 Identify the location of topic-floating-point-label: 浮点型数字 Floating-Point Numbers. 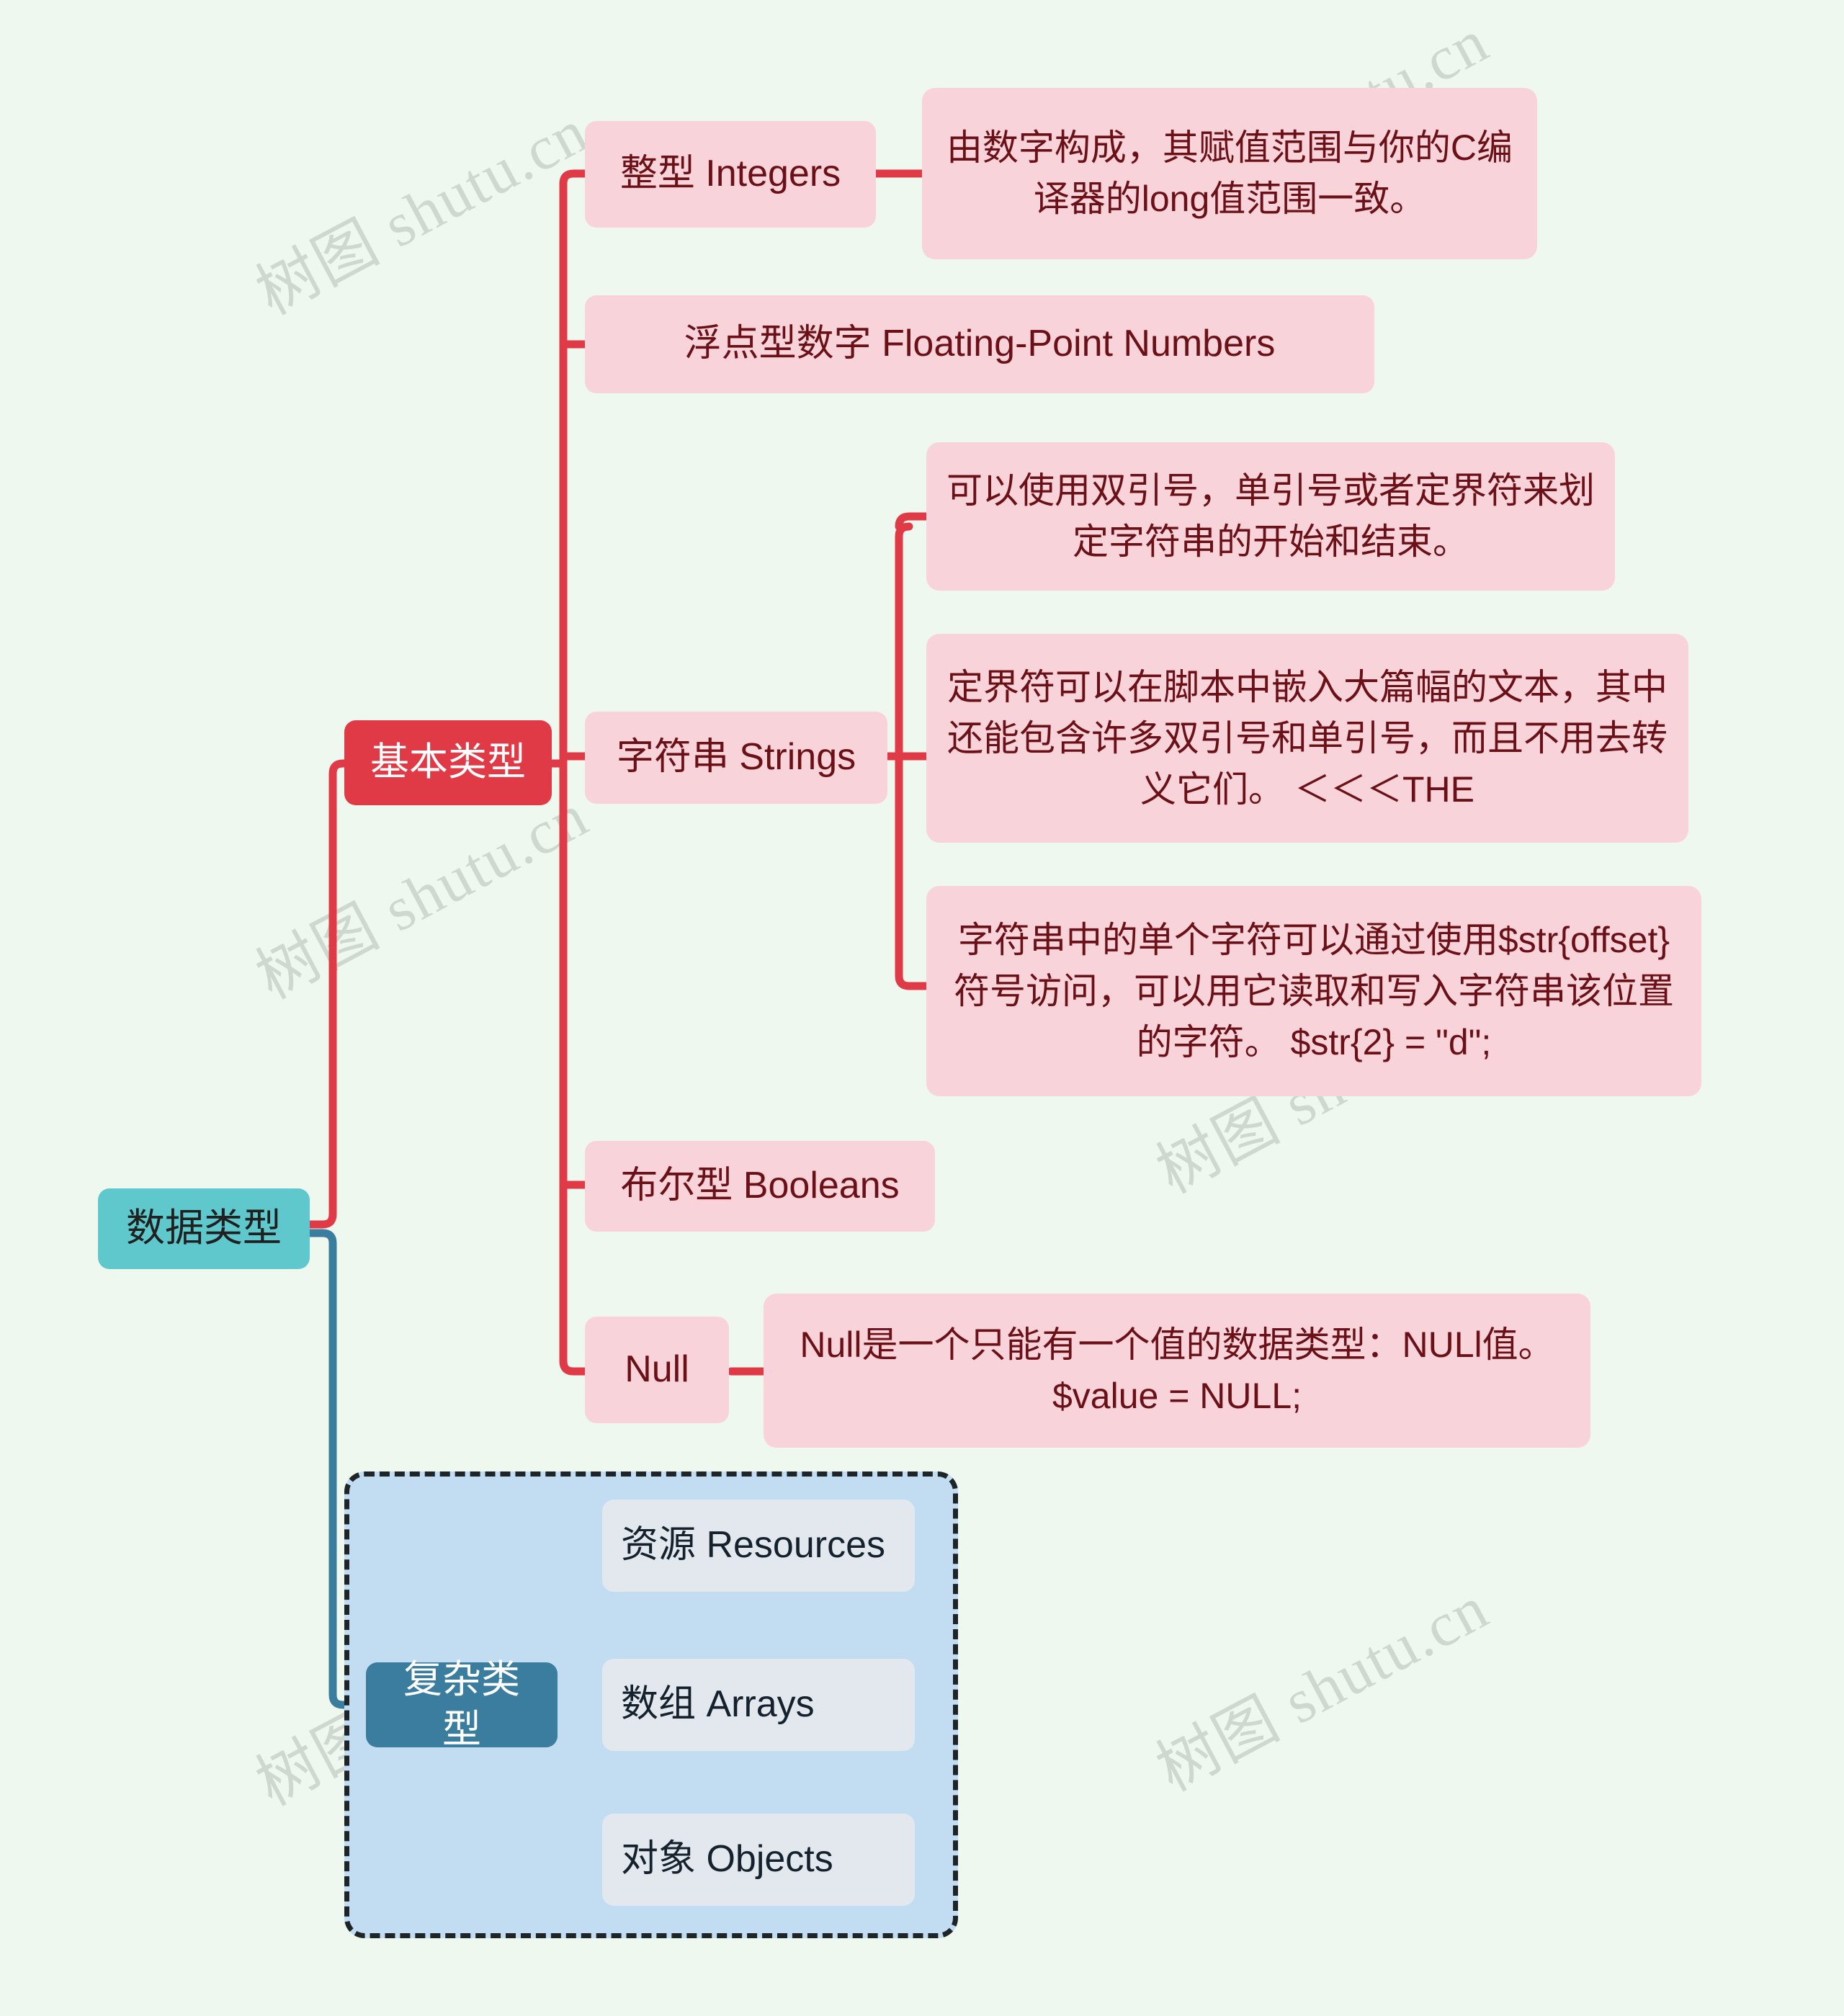
(980, 344).